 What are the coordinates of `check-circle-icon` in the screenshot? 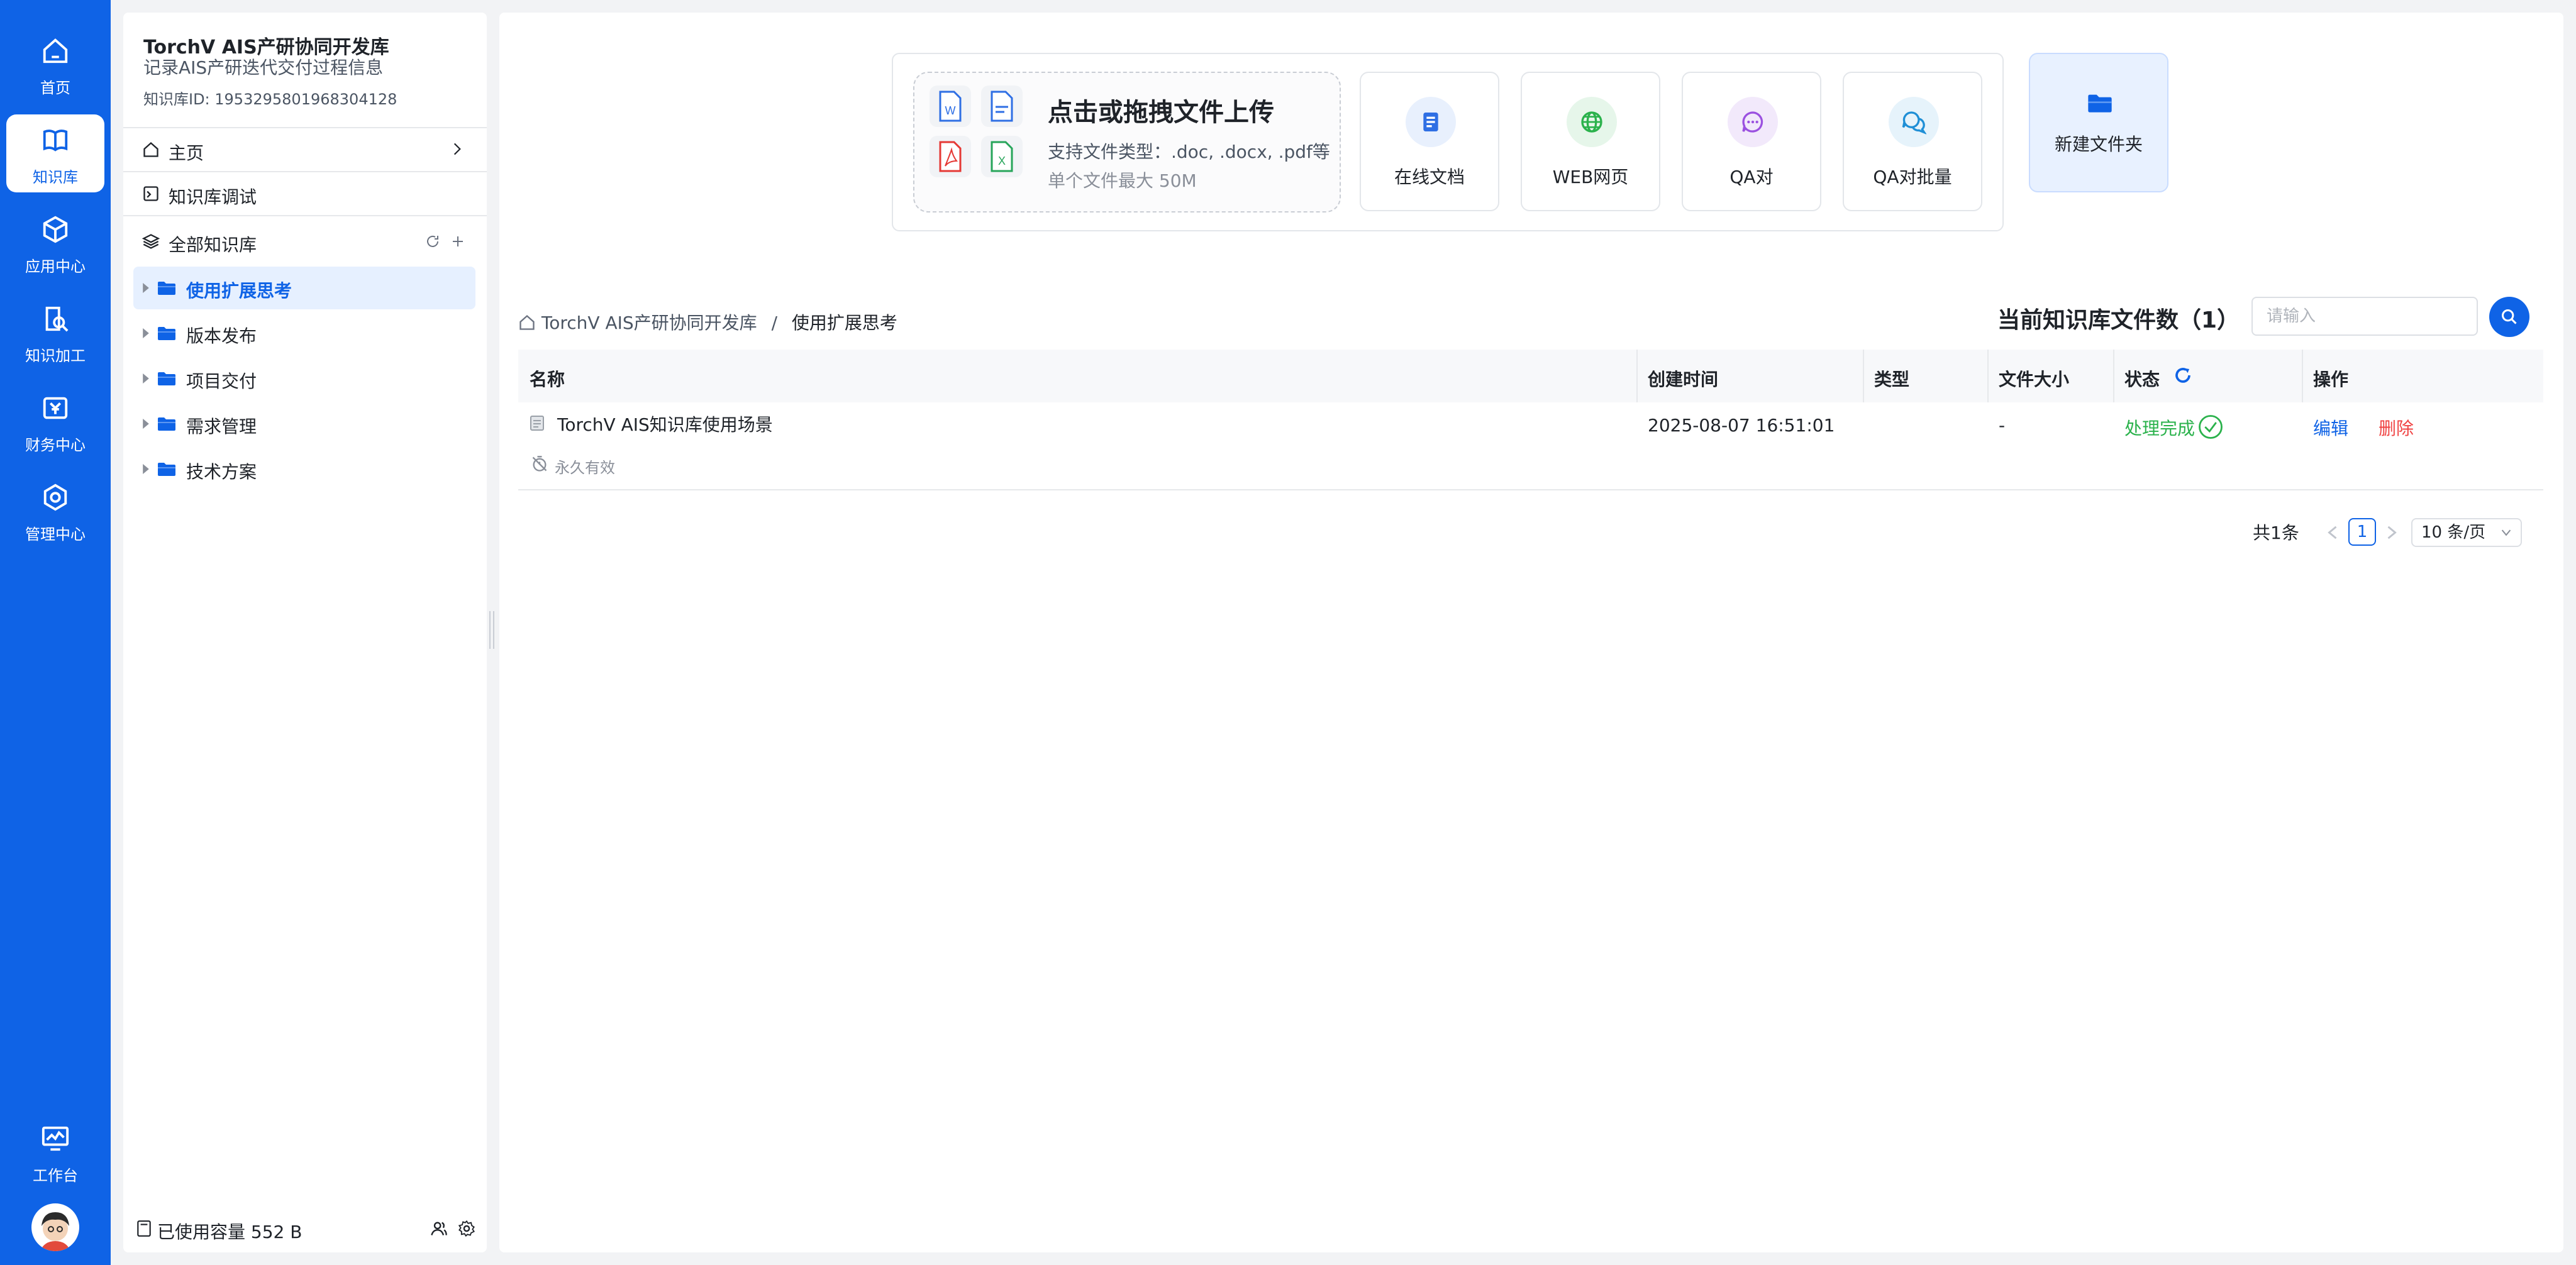 It's located at (2211, 427).